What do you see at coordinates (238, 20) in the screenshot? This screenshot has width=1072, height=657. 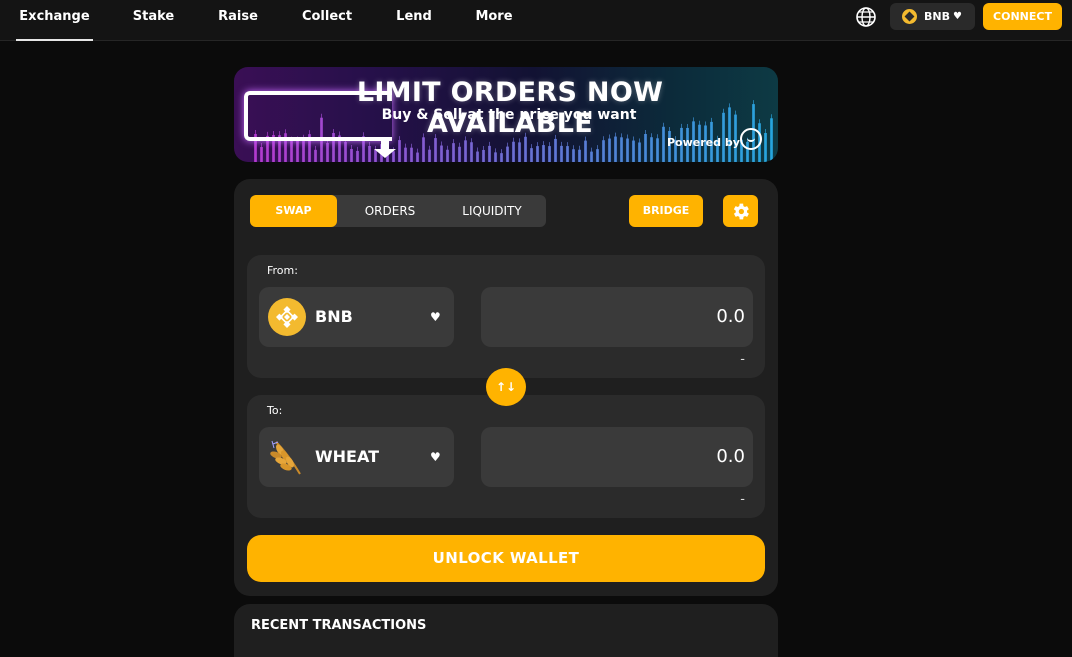 I see `nav-item-raise: Raise` at bounding box center [238, 20].